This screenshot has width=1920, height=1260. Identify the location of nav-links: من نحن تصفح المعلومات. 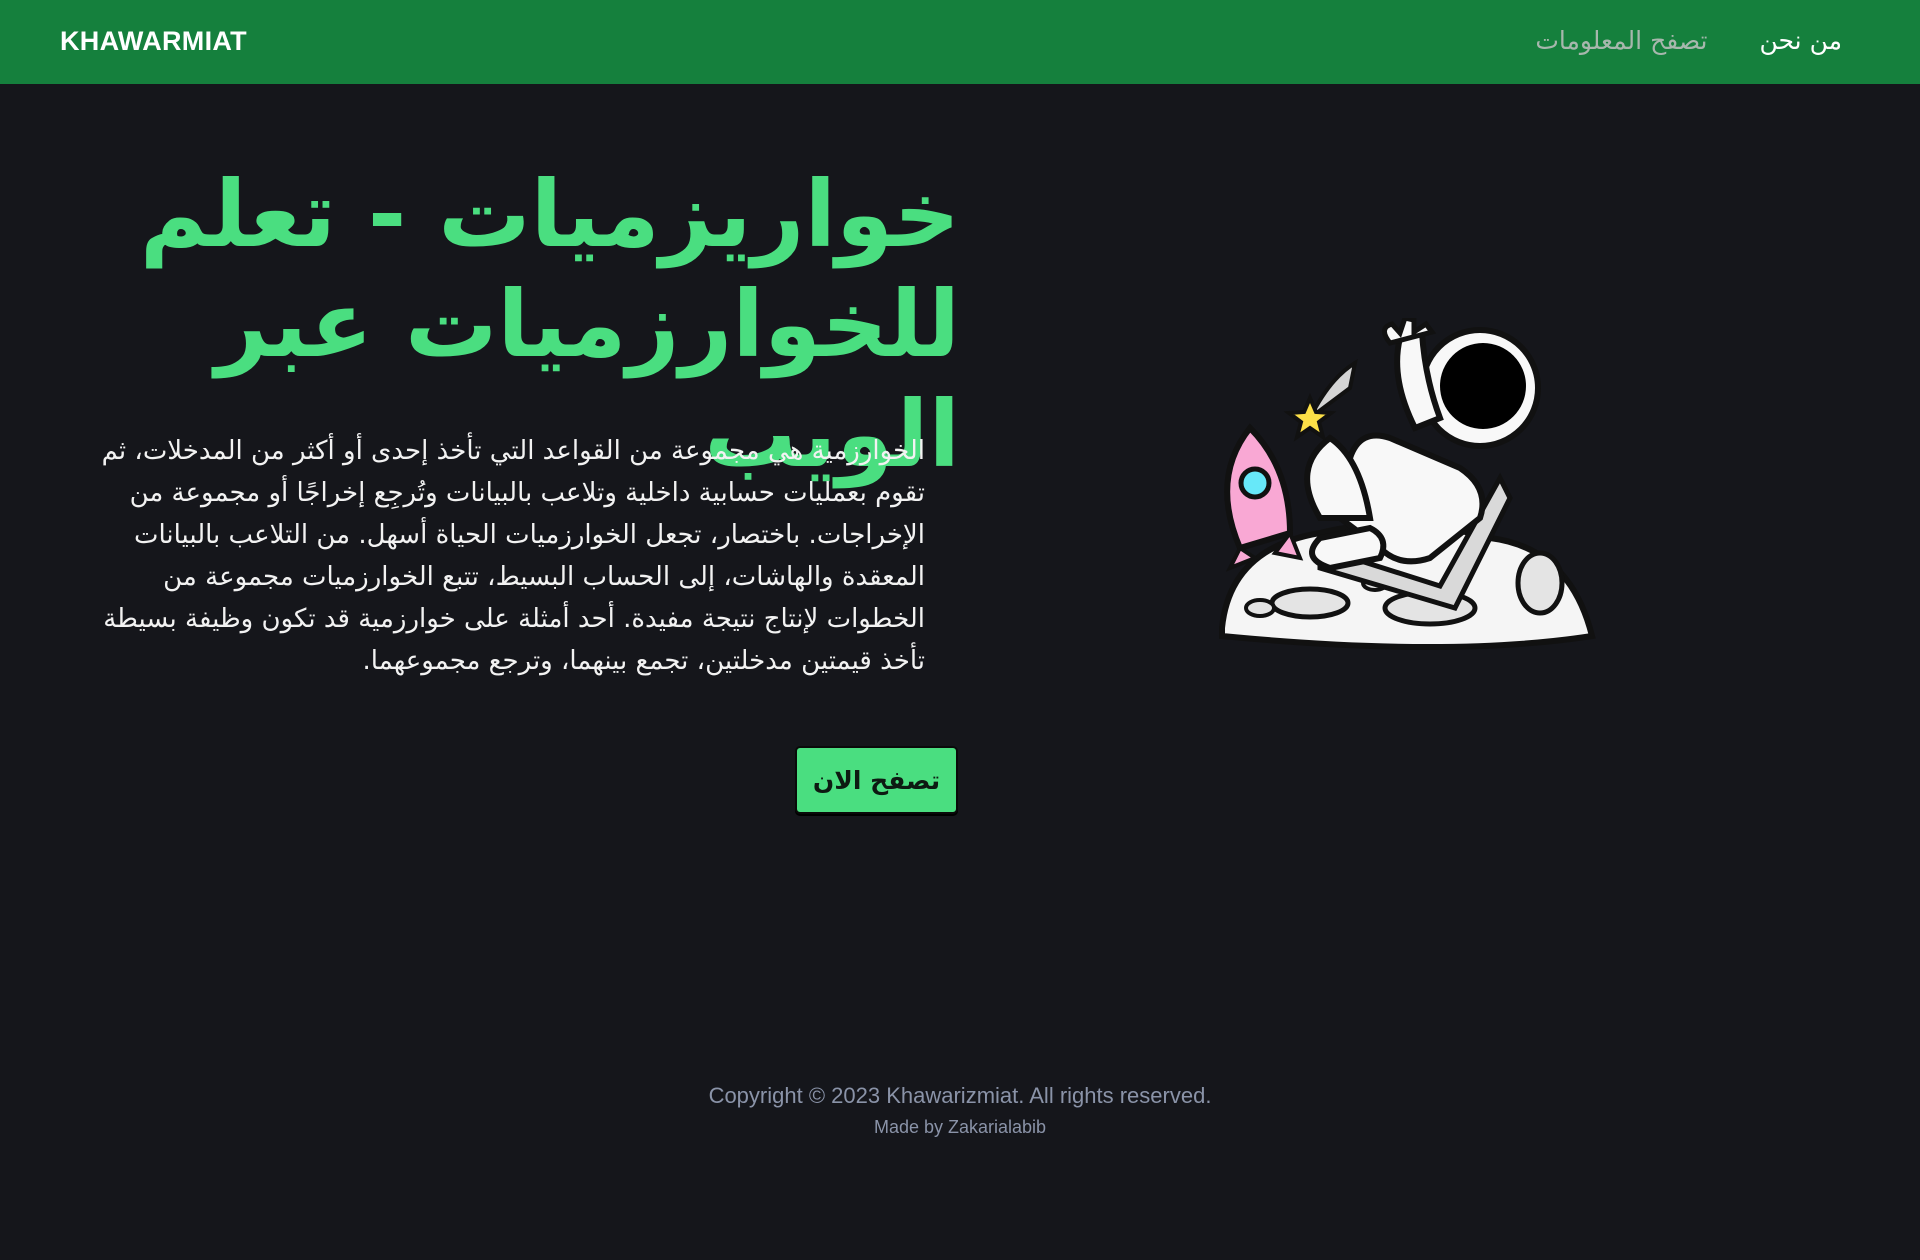
(1688, 40).